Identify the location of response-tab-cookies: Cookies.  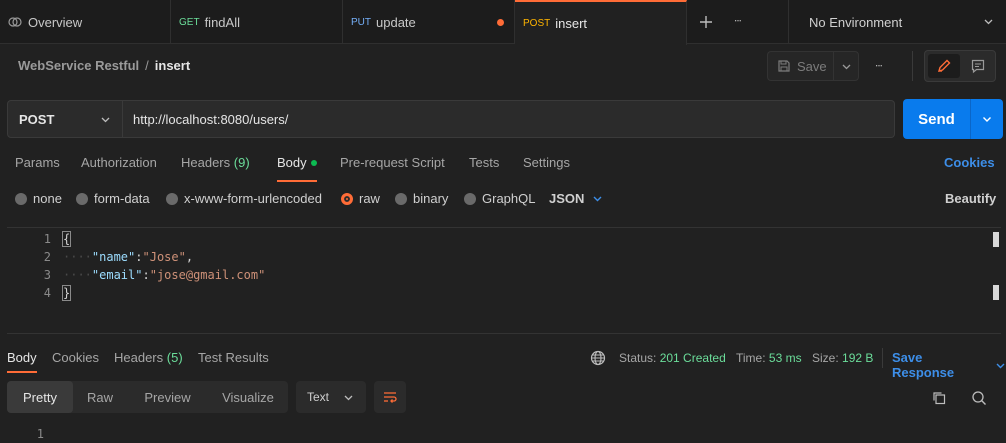
(75, 357).